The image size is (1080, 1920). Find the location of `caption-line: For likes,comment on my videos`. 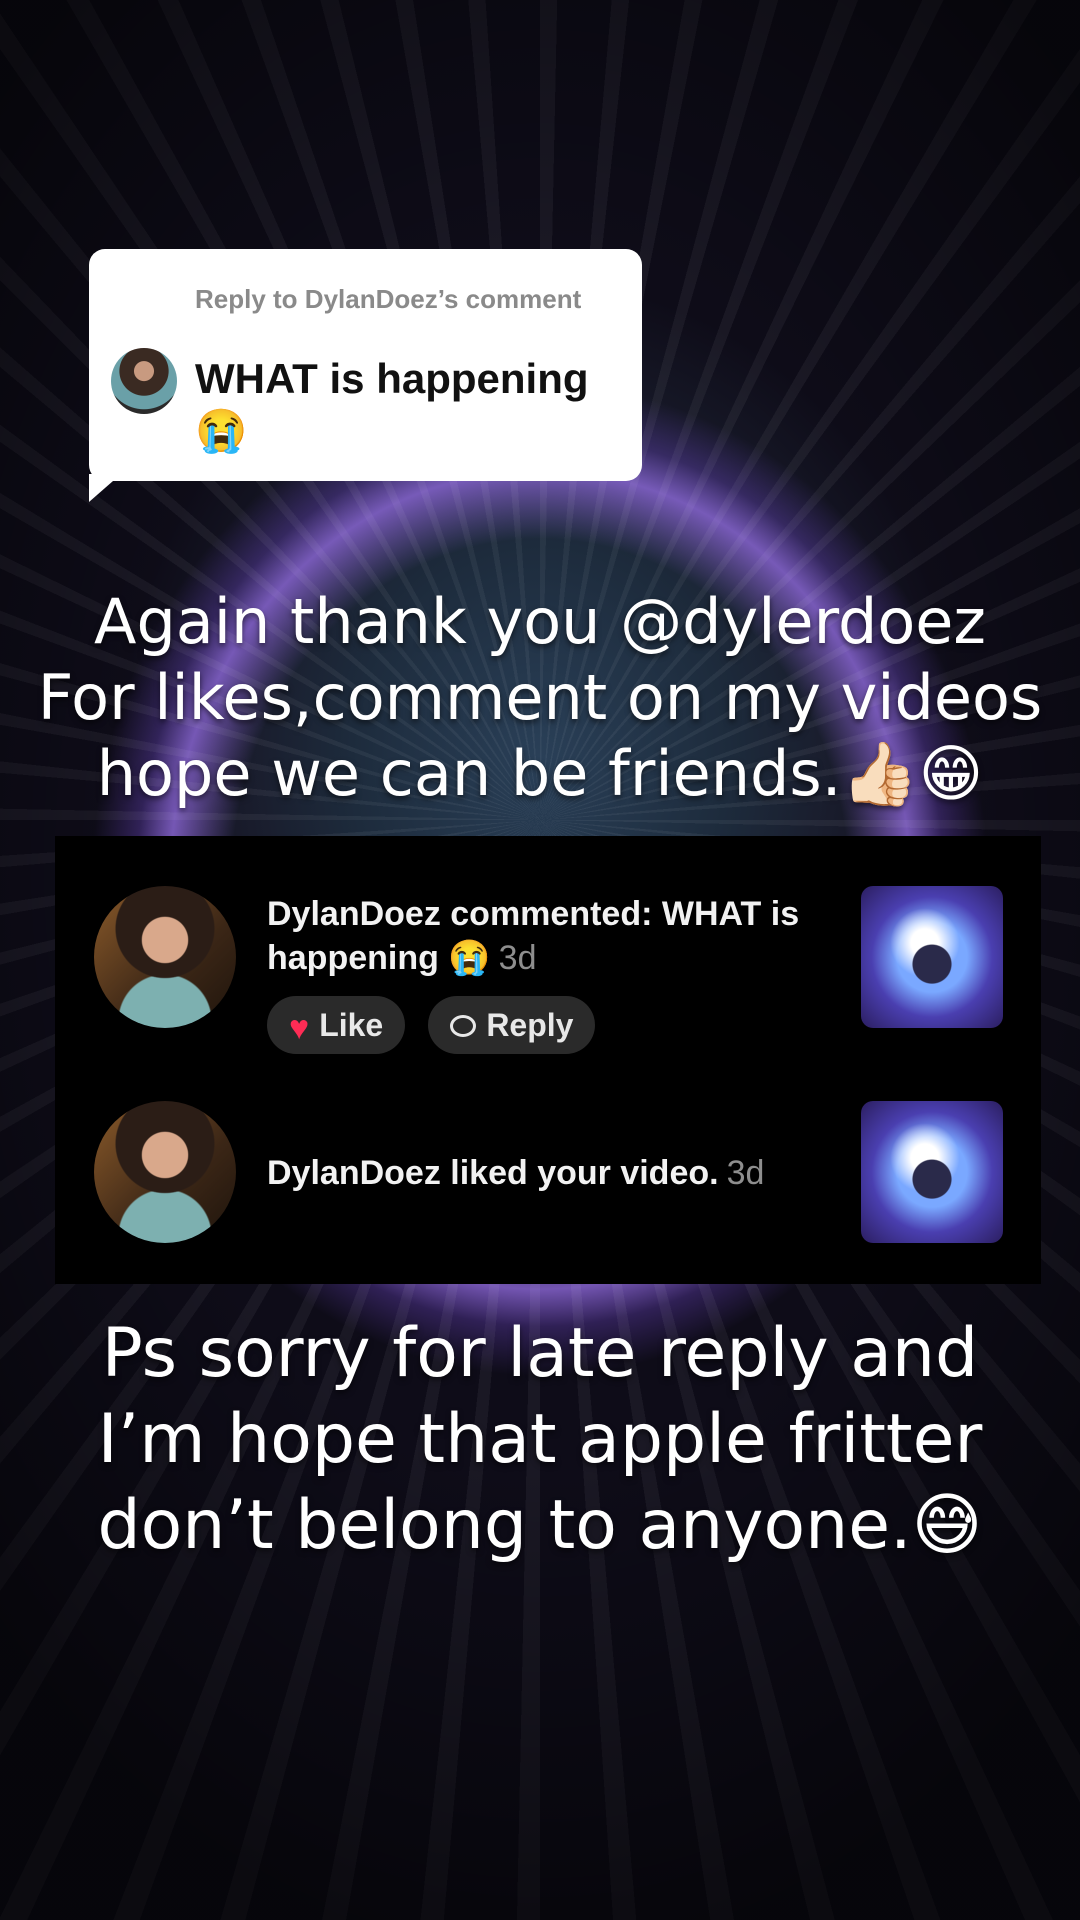

caption-line: For likes,comment on my videos is located at coordinates (540, 697).